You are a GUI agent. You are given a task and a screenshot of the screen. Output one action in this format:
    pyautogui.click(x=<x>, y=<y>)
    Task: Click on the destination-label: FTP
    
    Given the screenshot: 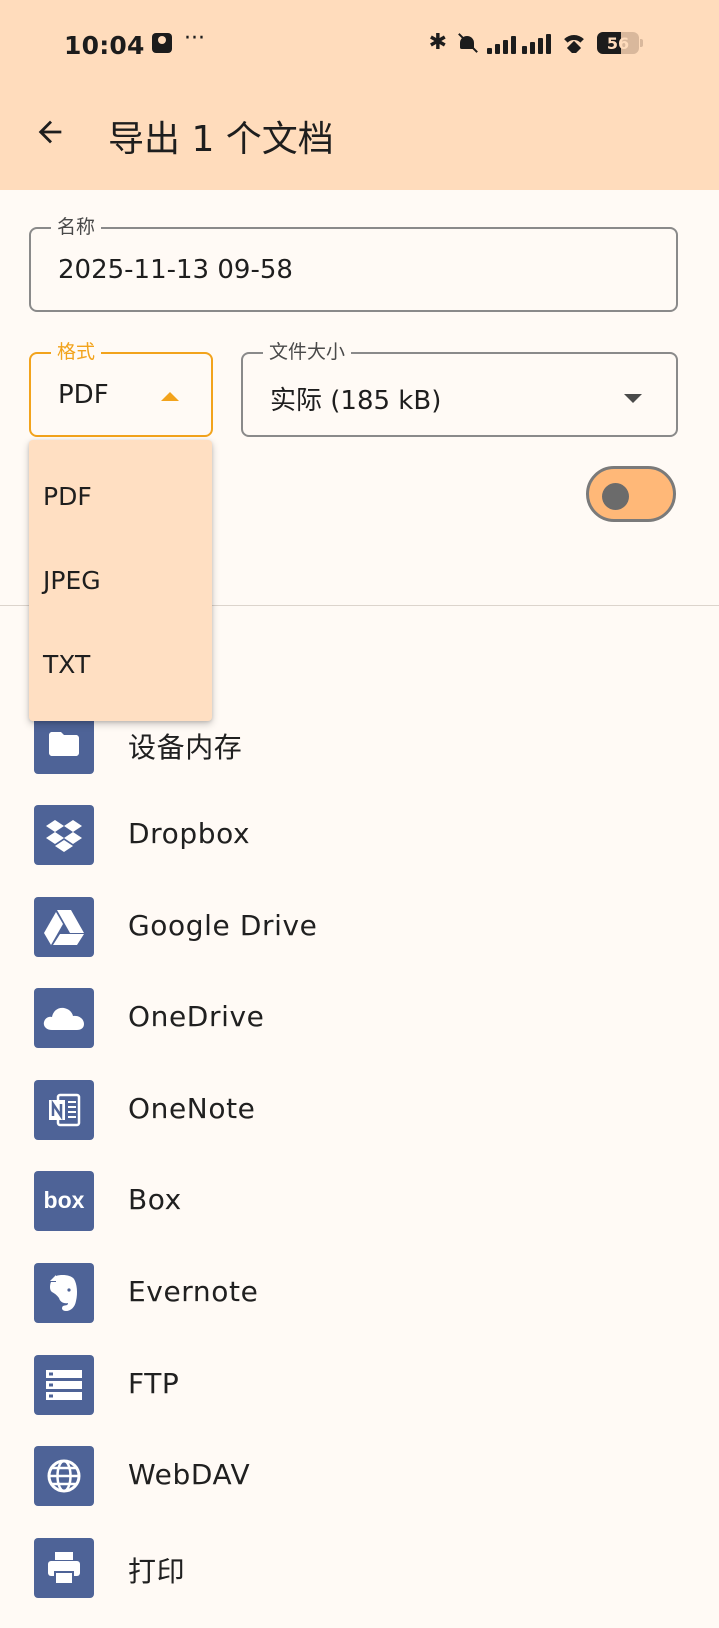 What is the action you would take?
    pyautogui.click(x=154, y=1383)
    